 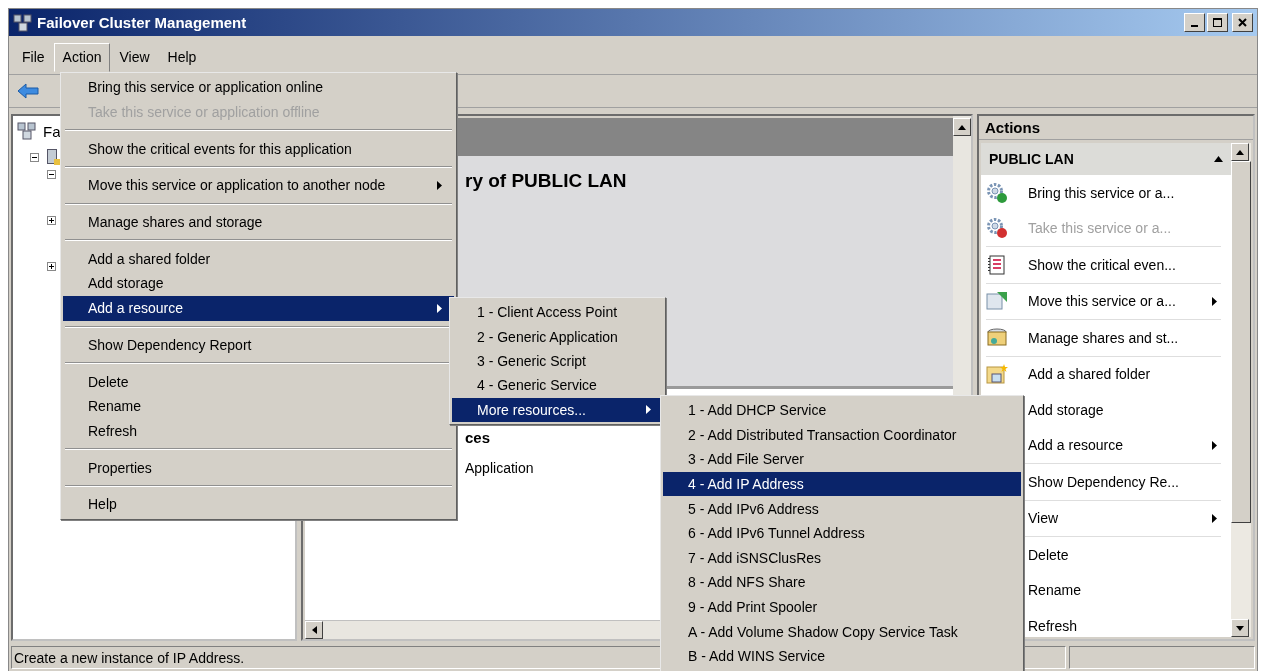 I want to click on server-icon, so click(x=53, y=157).